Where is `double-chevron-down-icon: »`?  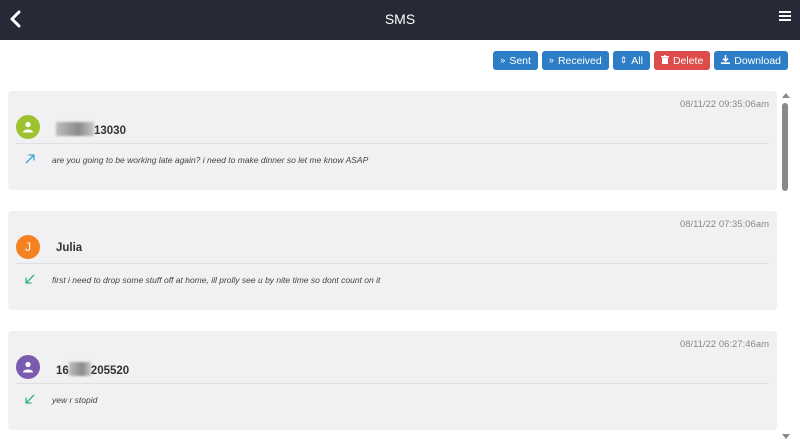 double-chevron-down-icon: » is located at coordinates (551, 60).